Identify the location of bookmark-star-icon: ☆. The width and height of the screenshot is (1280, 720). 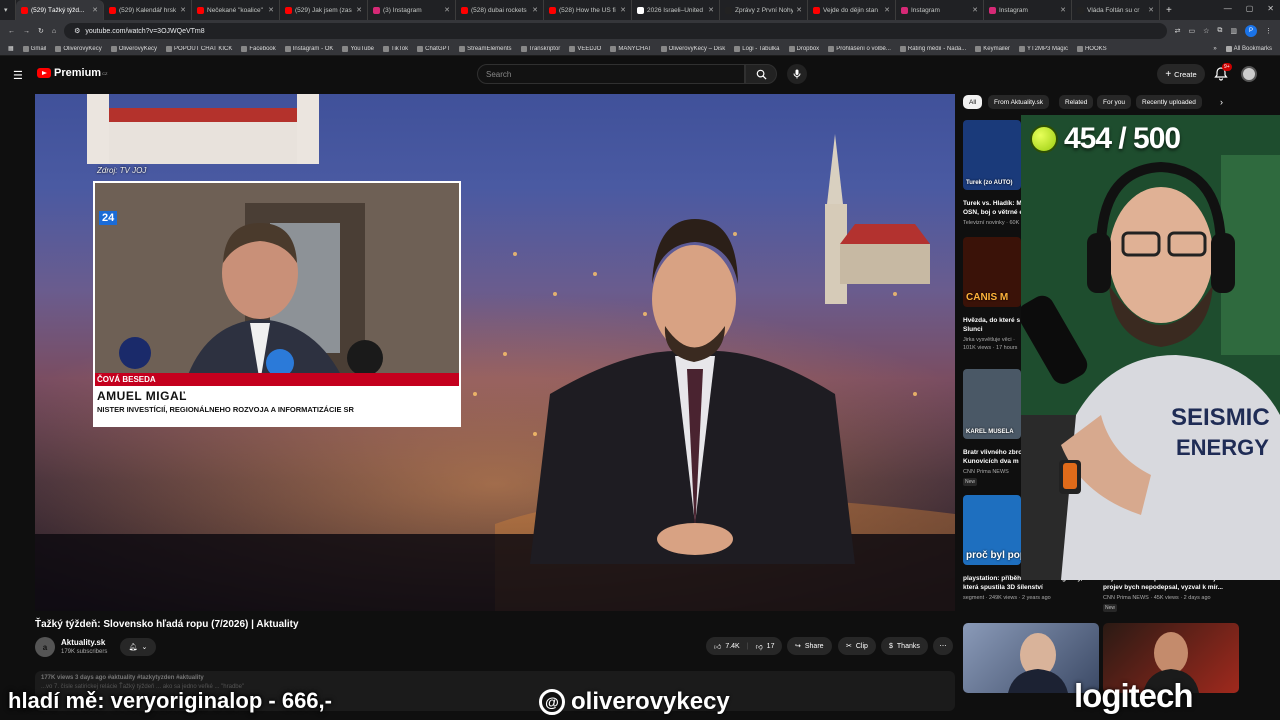
(1206, 31).